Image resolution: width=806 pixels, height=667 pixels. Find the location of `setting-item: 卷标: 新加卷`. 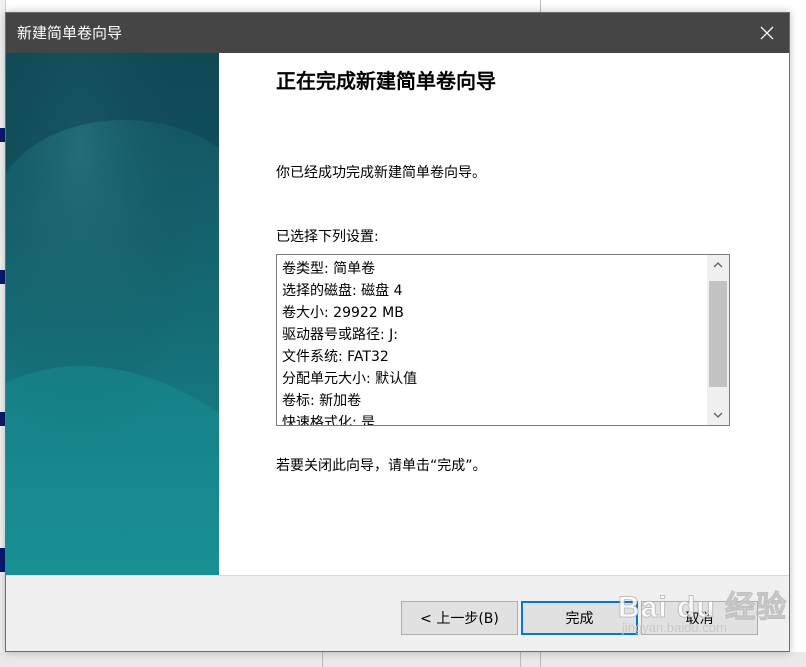

setting-item: 卷标: 新加卷 is located at coordinates (322, 401).